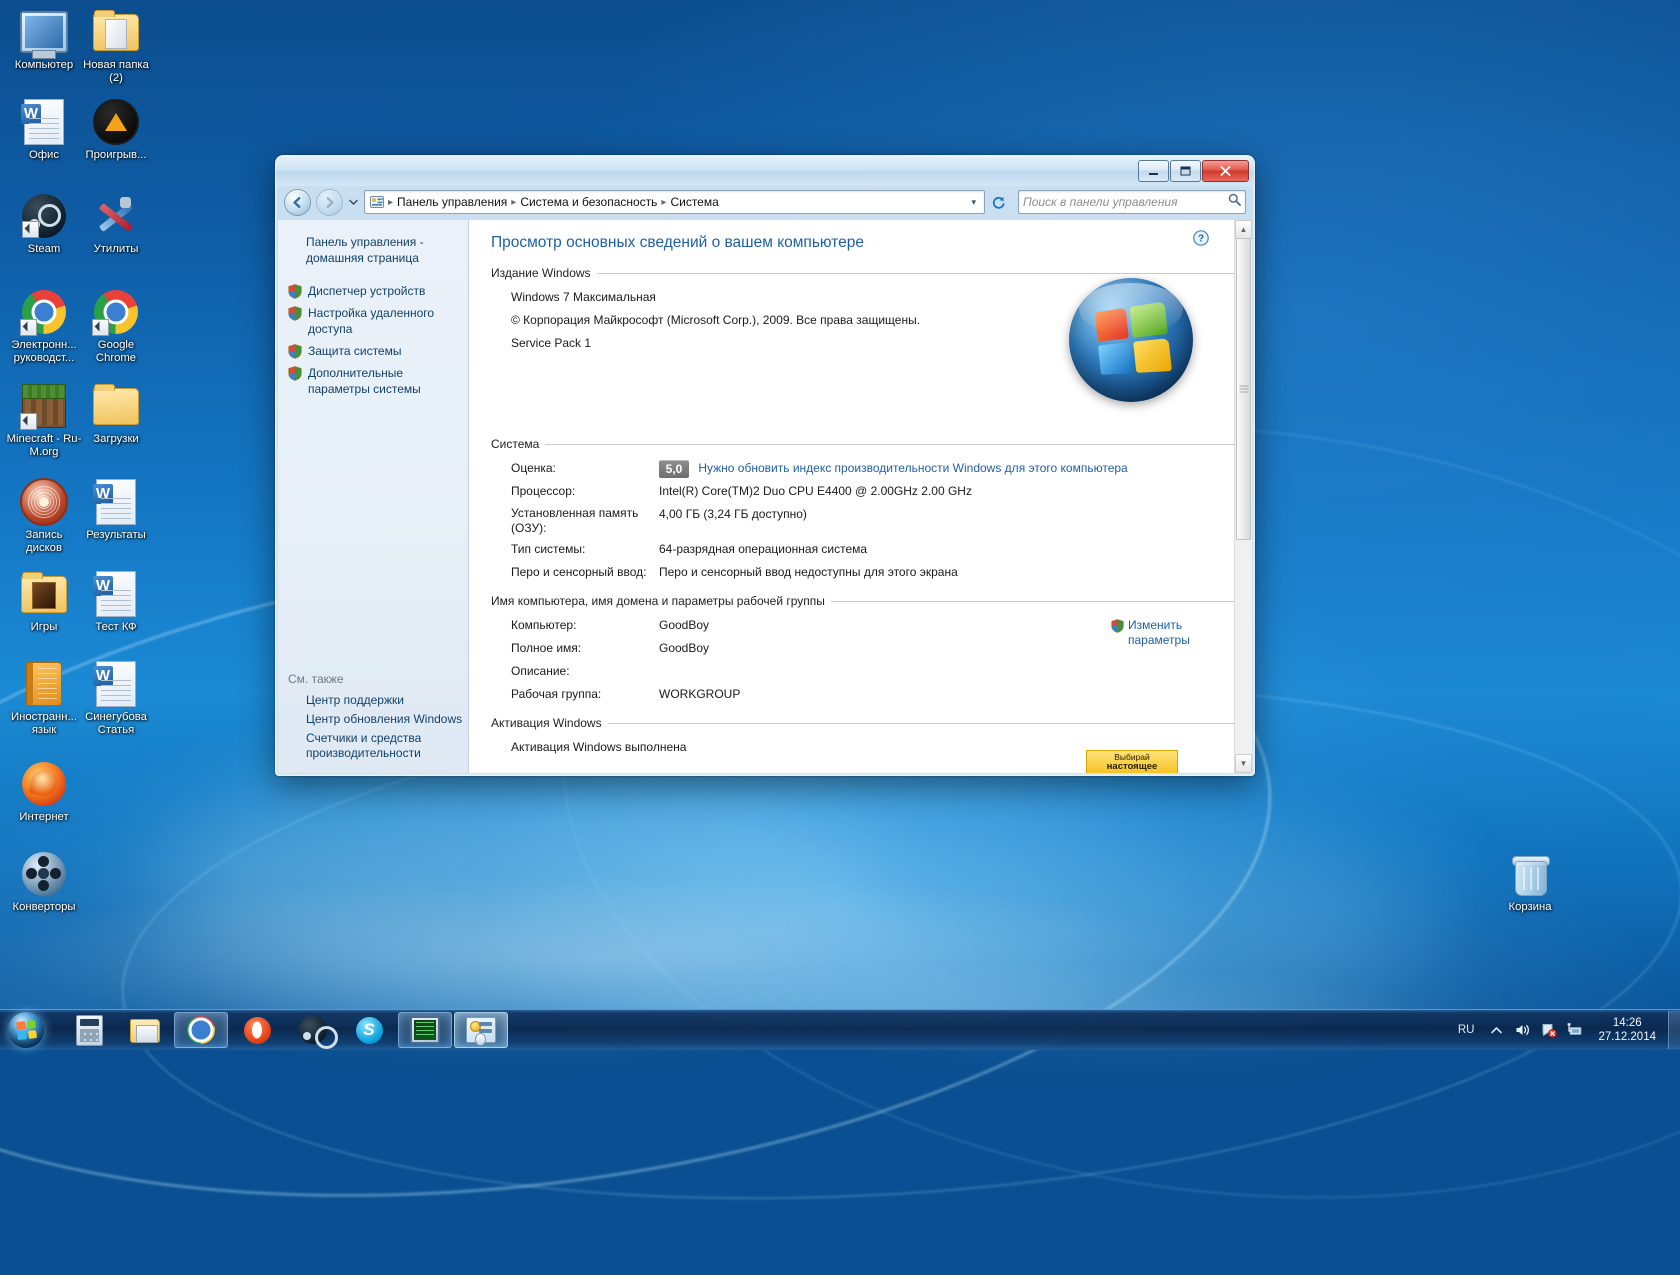 This screenshot has height=1275, width=1680. I want to click on desktop-icon-label: Интернет, so click(44, 817).